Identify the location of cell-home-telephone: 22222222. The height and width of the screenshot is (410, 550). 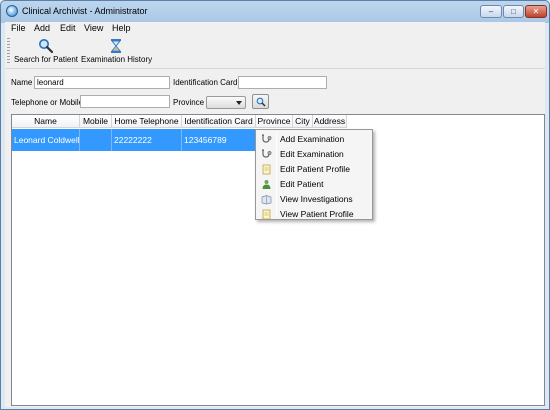
(147, 140).